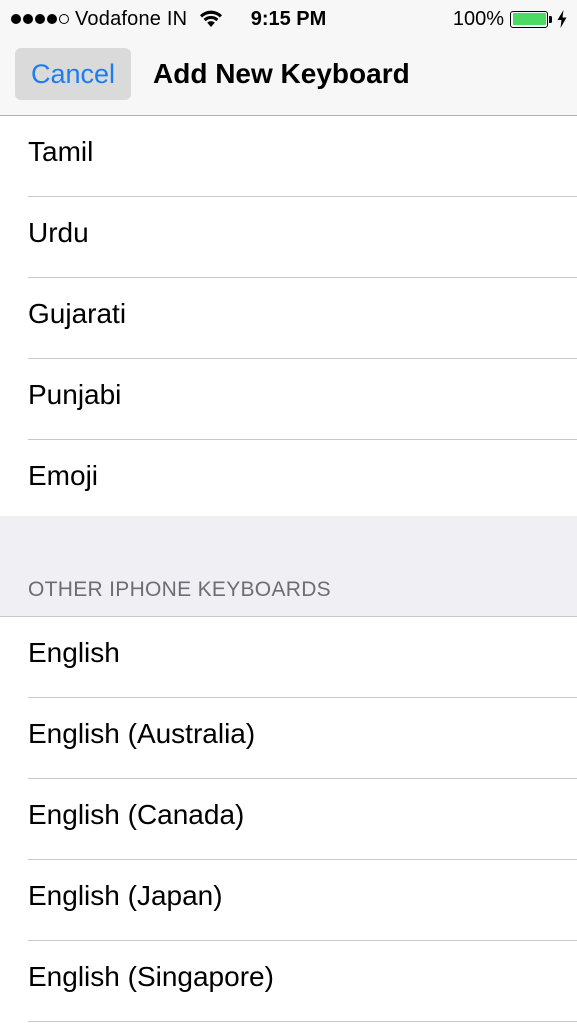  Describe the element at coordinates (136, 814) in the screenshot. I see `list-item-label: English (Canada)` at that location.